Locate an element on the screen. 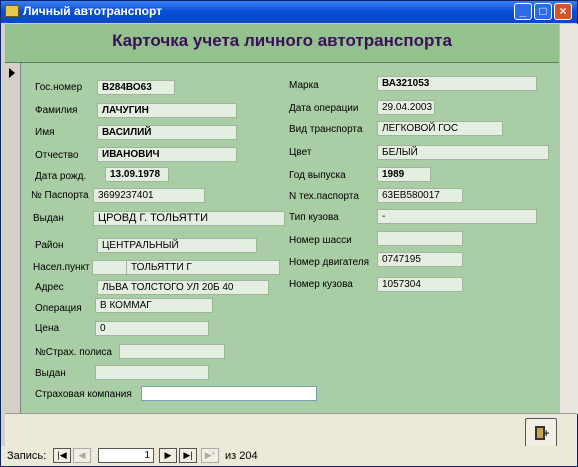 This screenshot has height=467, width=578. gos-nomer-field: В284ВО63 is located at coordinates (136, 87).